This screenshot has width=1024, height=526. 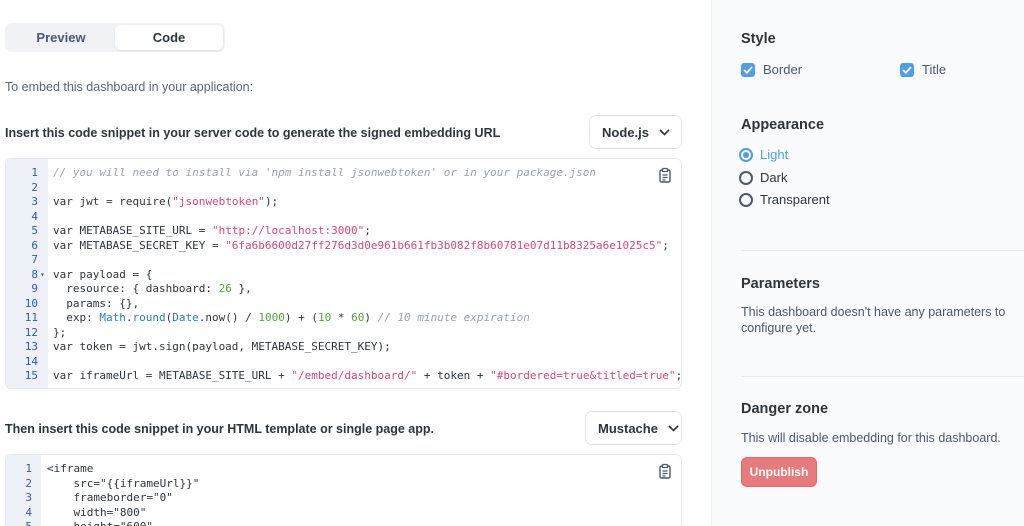 What do you see at coordinates (324, 317) in the screenshot?
I see `code-token: 10` at bounding box center [324, 317].